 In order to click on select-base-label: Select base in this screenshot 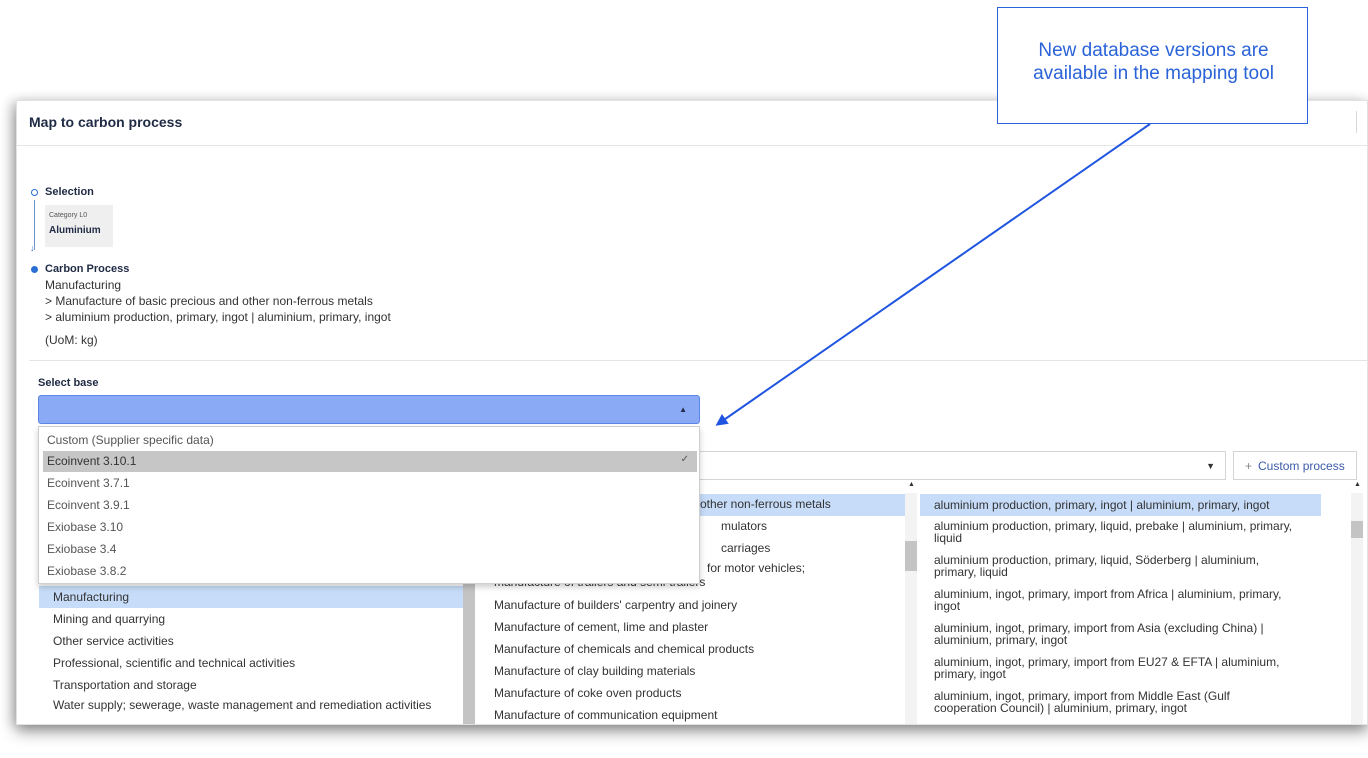, I will do `click(68, 383)`.